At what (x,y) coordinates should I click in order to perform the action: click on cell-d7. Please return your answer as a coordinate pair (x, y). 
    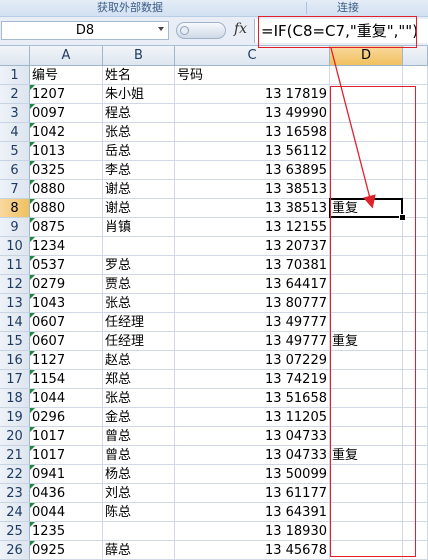
    Looking at the image, I should click on (366, 189).